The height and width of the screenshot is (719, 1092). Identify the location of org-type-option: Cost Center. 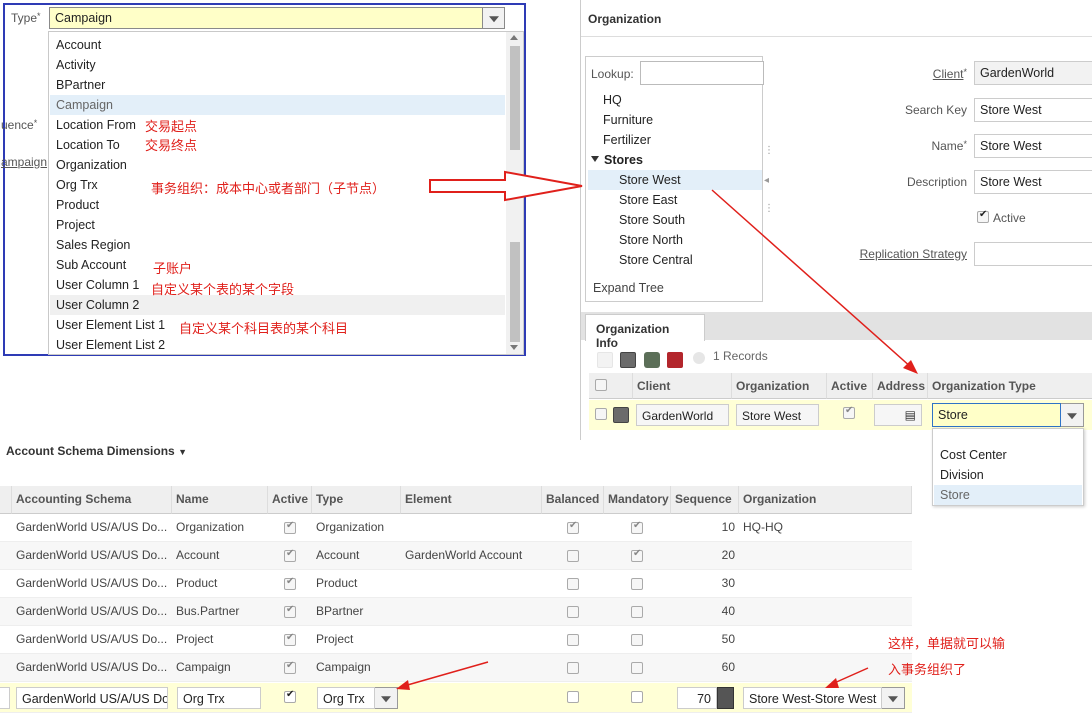
(1008, 455).